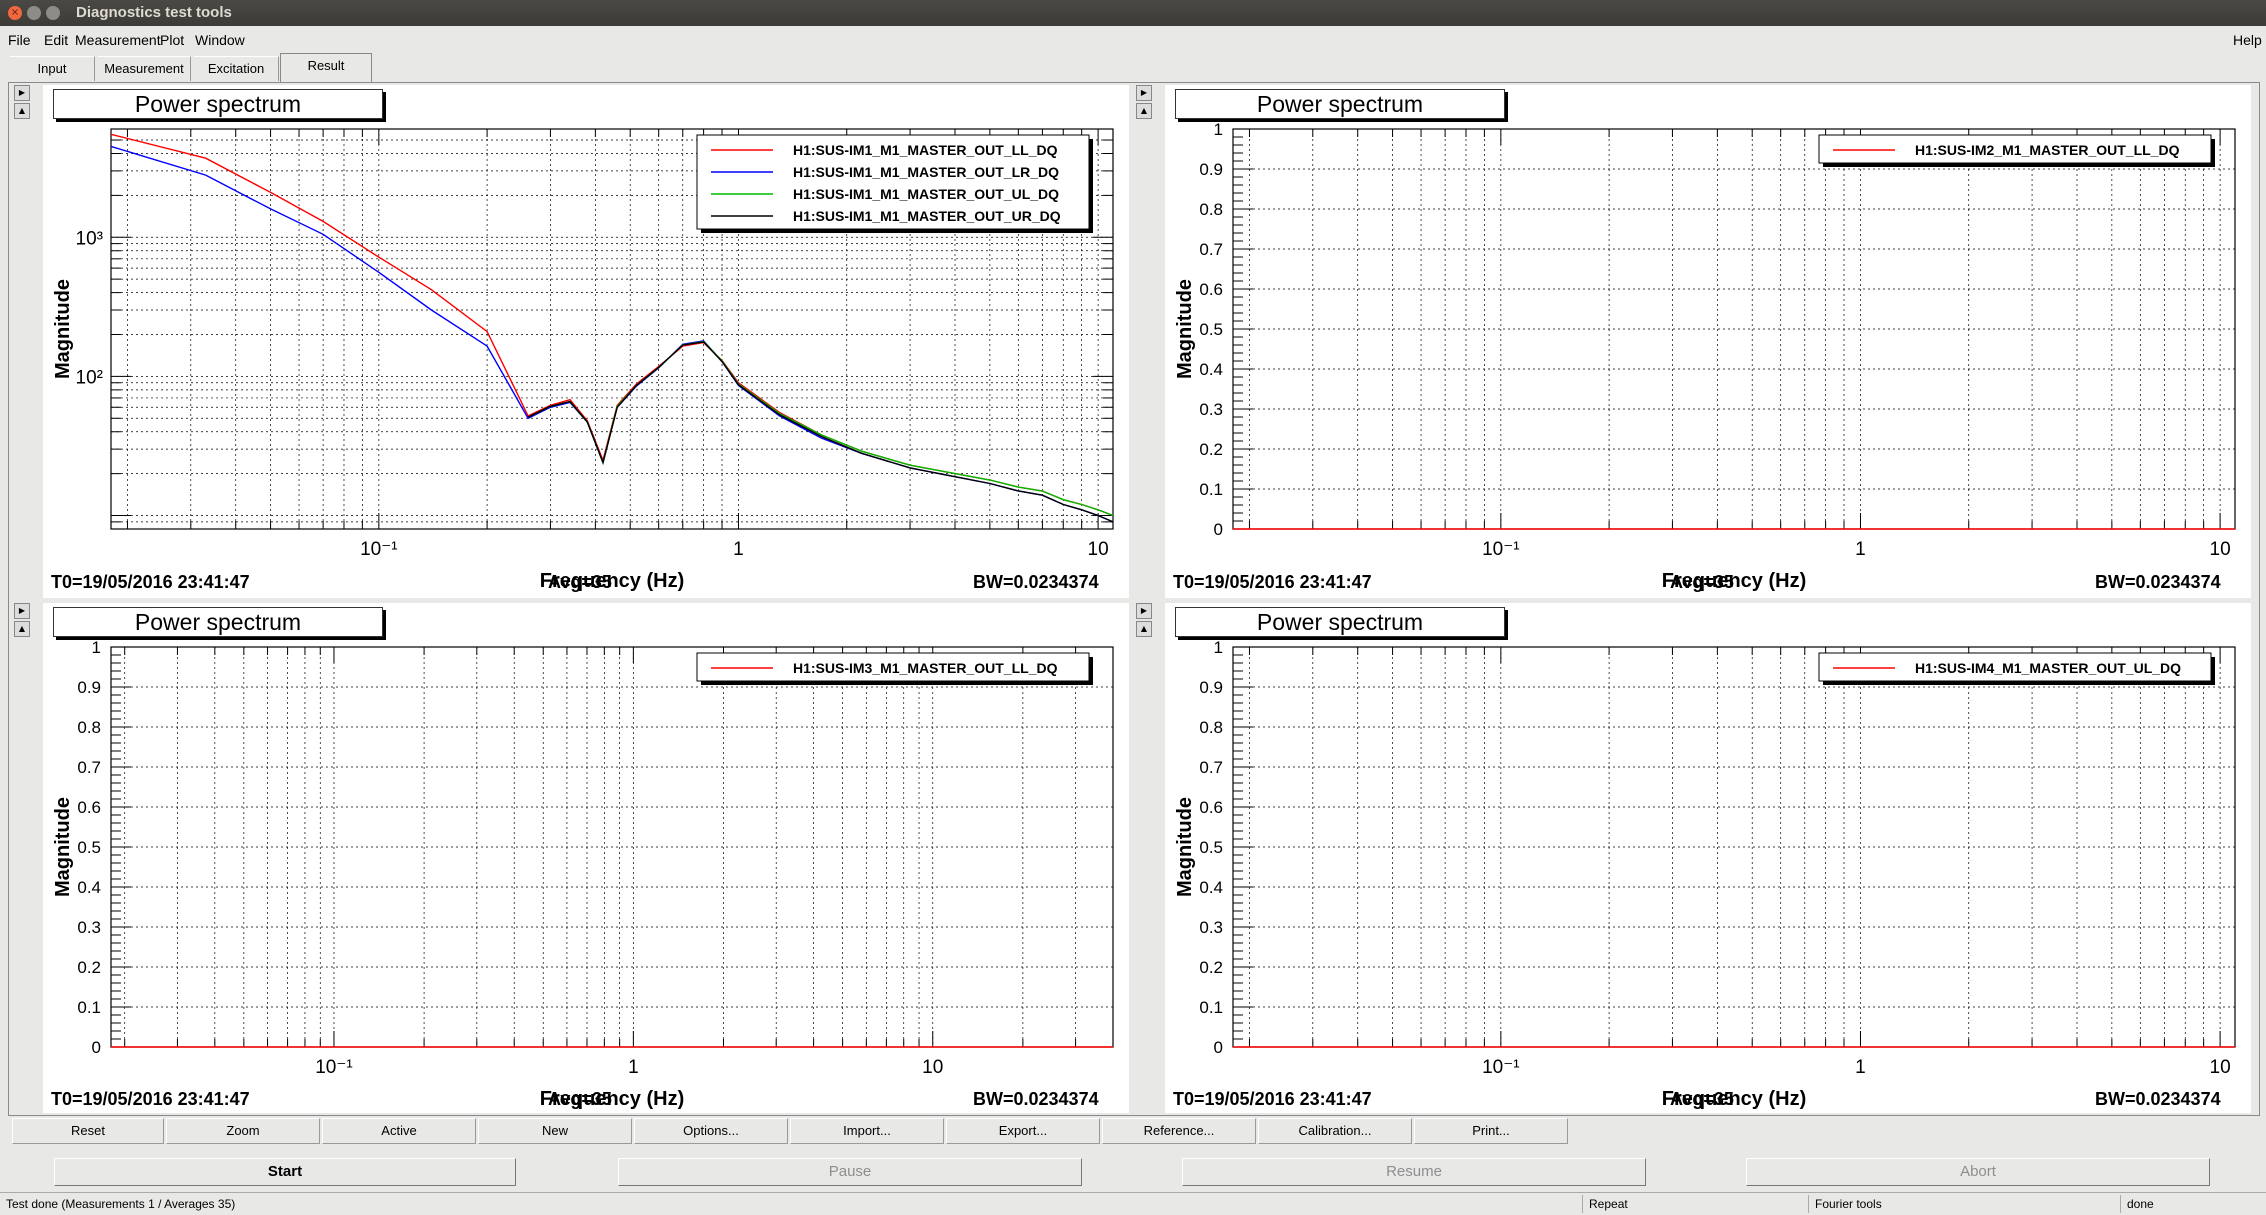 This screenshot has width=2266, height=1215. What do you see at coordinates (1144, 629) in the screenshot?
I see `pad-4-collapse-icon: ▲` at bounding box center [1144, 629].